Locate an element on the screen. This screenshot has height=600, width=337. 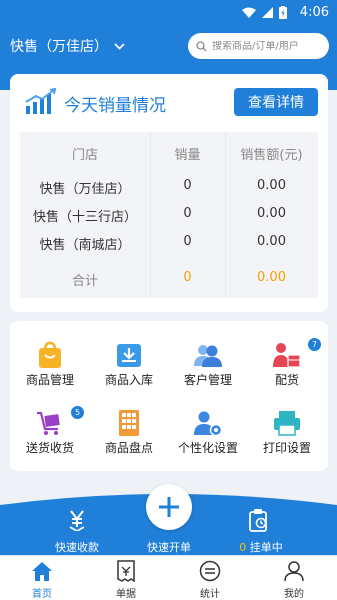
total-label: 合计 is located at coordinates (84, 281).